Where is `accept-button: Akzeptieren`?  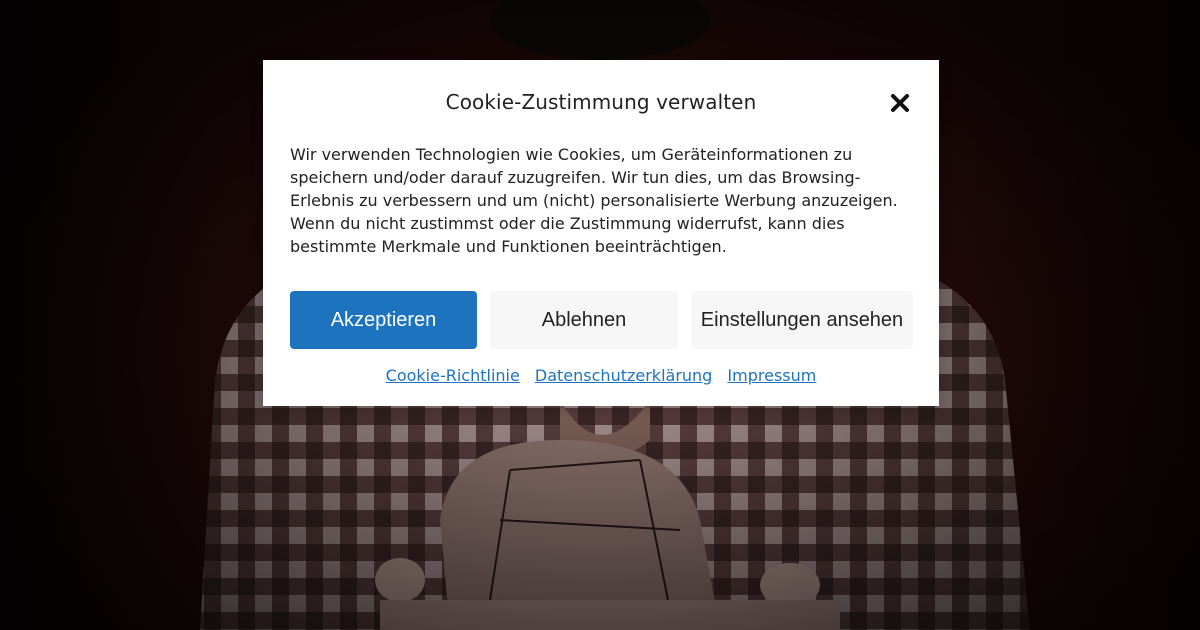
accept-button: Akzeptieren is located at coordinates (383, 320).